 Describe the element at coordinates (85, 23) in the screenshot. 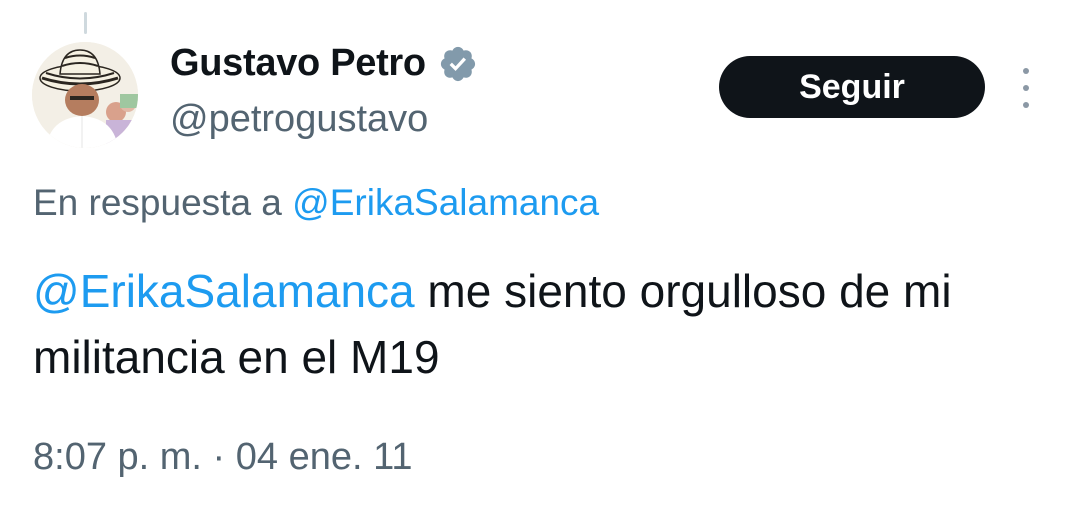

I see `thread-connector-line` at that location.